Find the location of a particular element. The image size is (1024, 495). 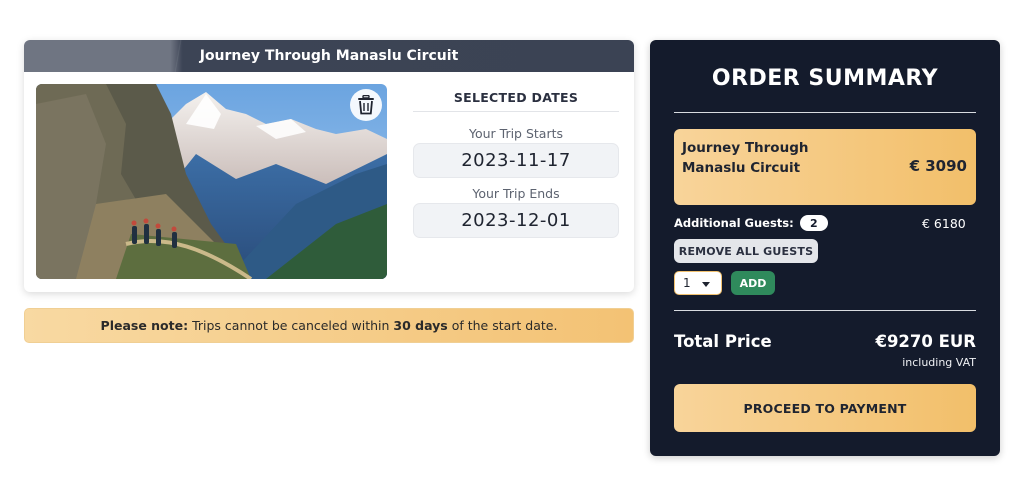

remove-all-guests-button: REMOVE ALL GUESTS is located at coordinates (746, 251).